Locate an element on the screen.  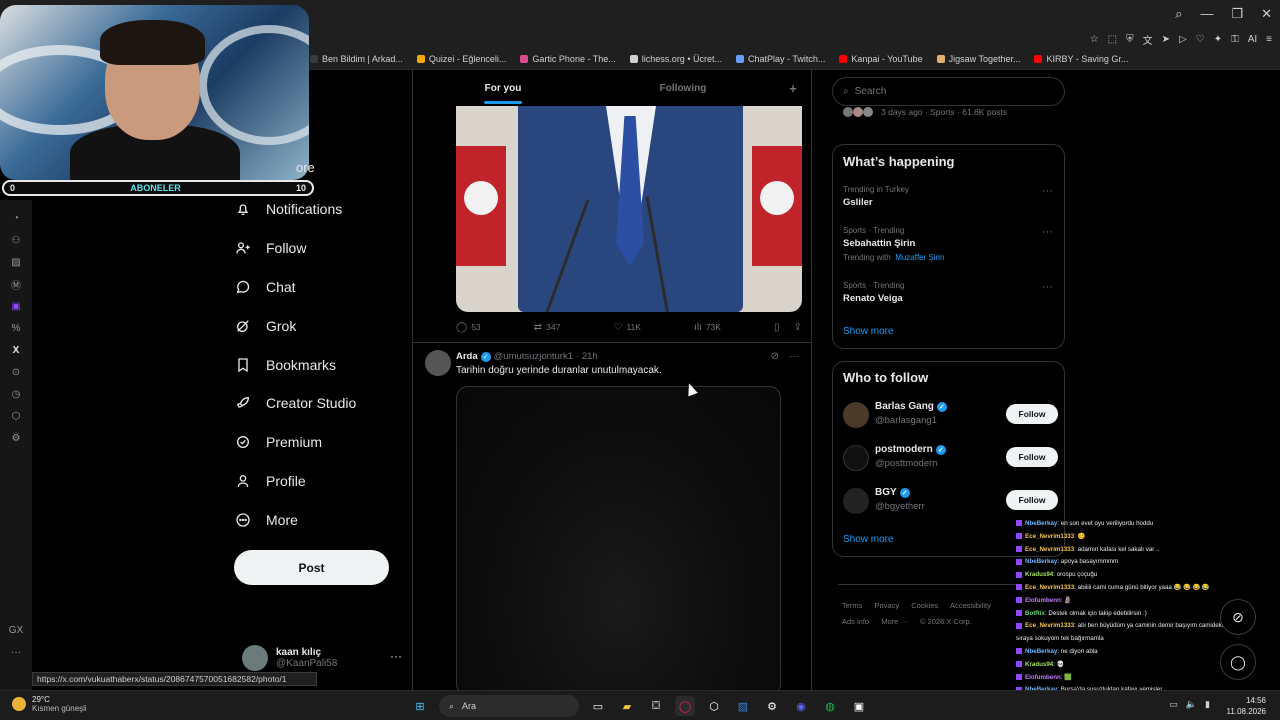
tweet-author-name: Arda is located at coordinates (467, 356).